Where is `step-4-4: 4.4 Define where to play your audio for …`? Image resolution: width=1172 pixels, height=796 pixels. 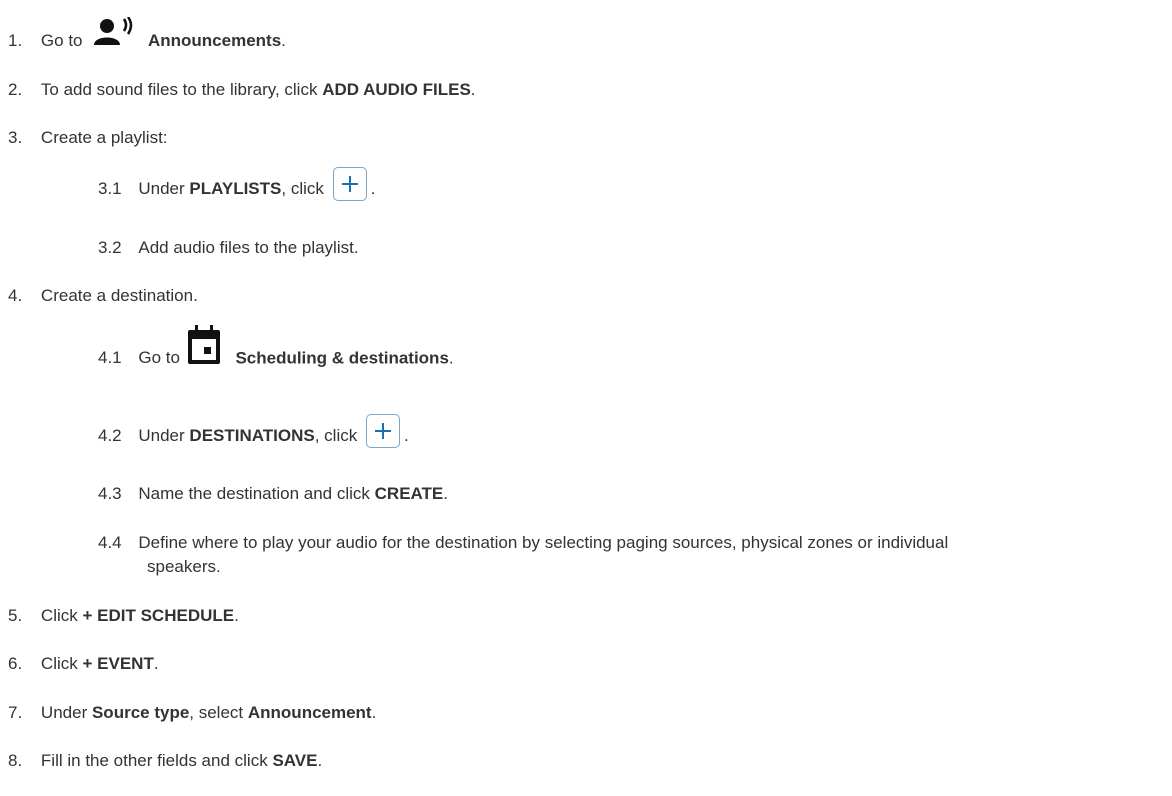
step-4-4: 4.4 Define where to play your audio for … is located at coordinates (523, 543).